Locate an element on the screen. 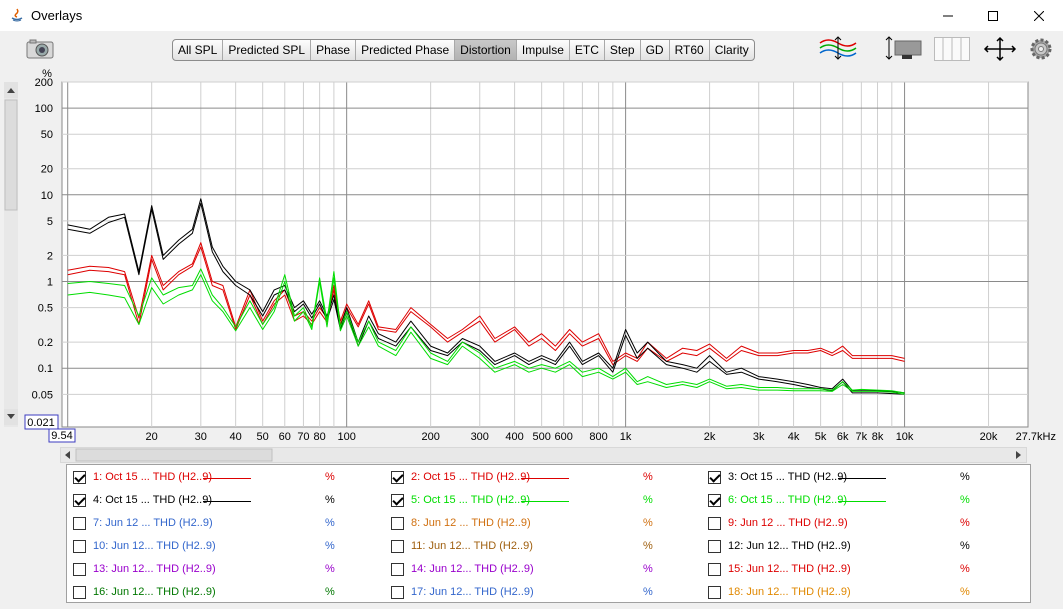 Image resolution: width=1063 pixels, height=609 pixels. scroll-left-icon is located at coordinates (67, 455).